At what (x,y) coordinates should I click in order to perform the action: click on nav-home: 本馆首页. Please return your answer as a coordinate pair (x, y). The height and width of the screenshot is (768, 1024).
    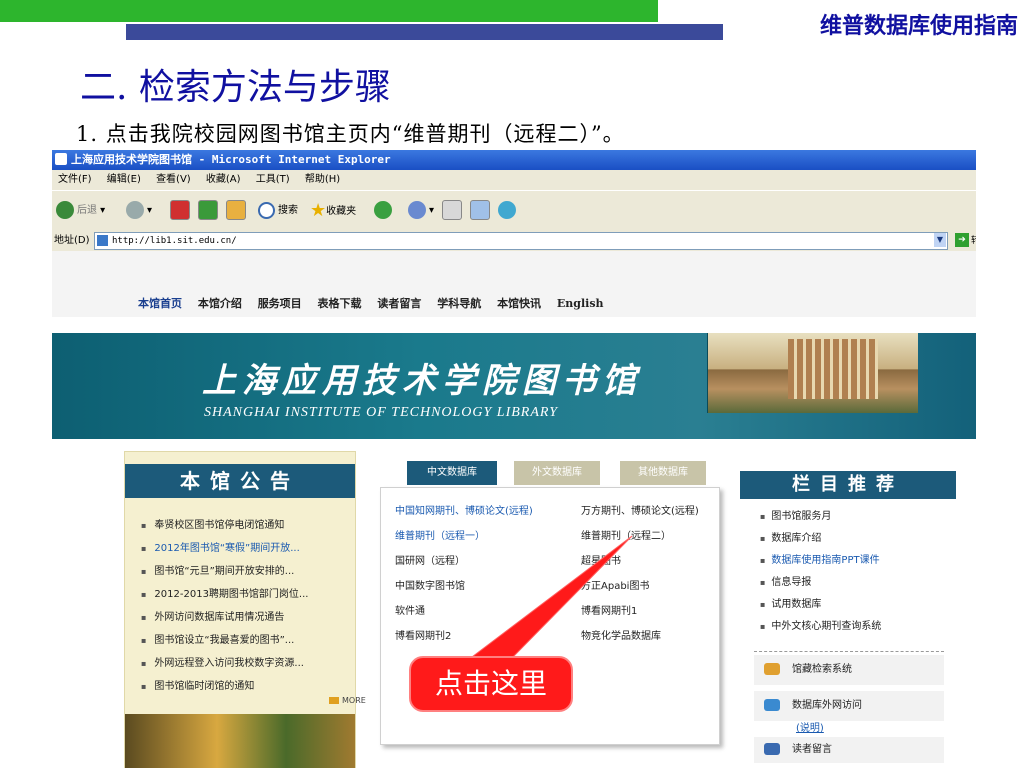
    Looking at the image, I should click on (160, 303).